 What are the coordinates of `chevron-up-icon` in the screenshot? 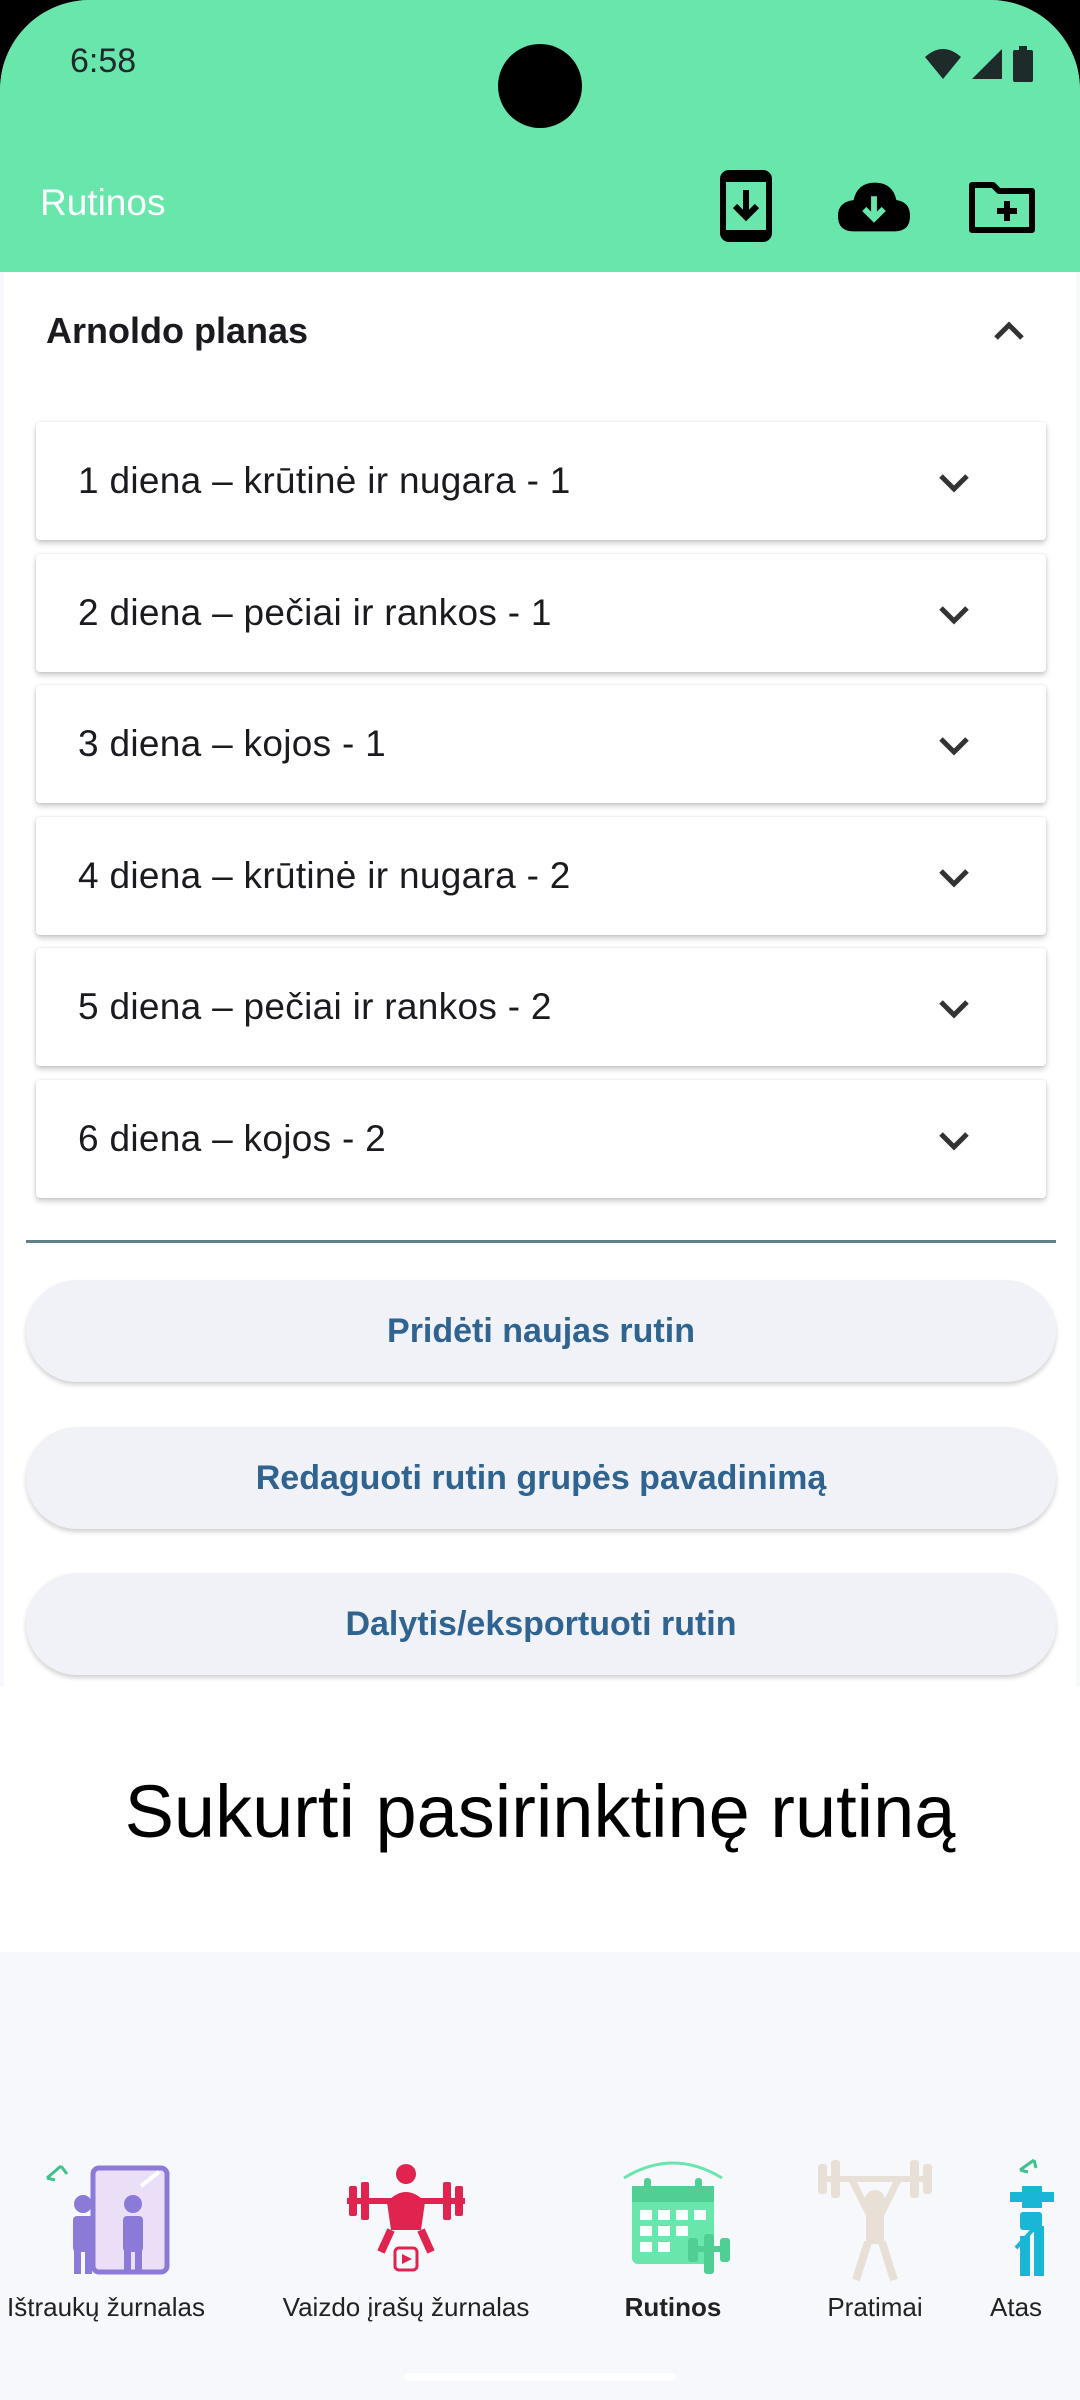 It's located at (1009, 331).